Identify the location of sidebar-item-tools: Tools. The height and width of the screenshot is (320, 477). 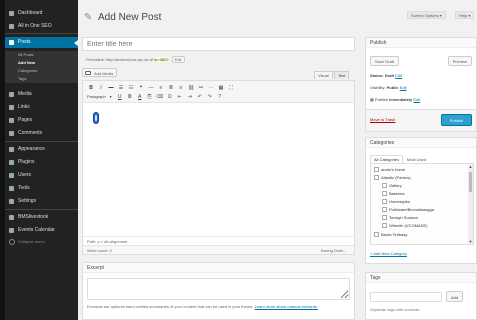
(41, 188).